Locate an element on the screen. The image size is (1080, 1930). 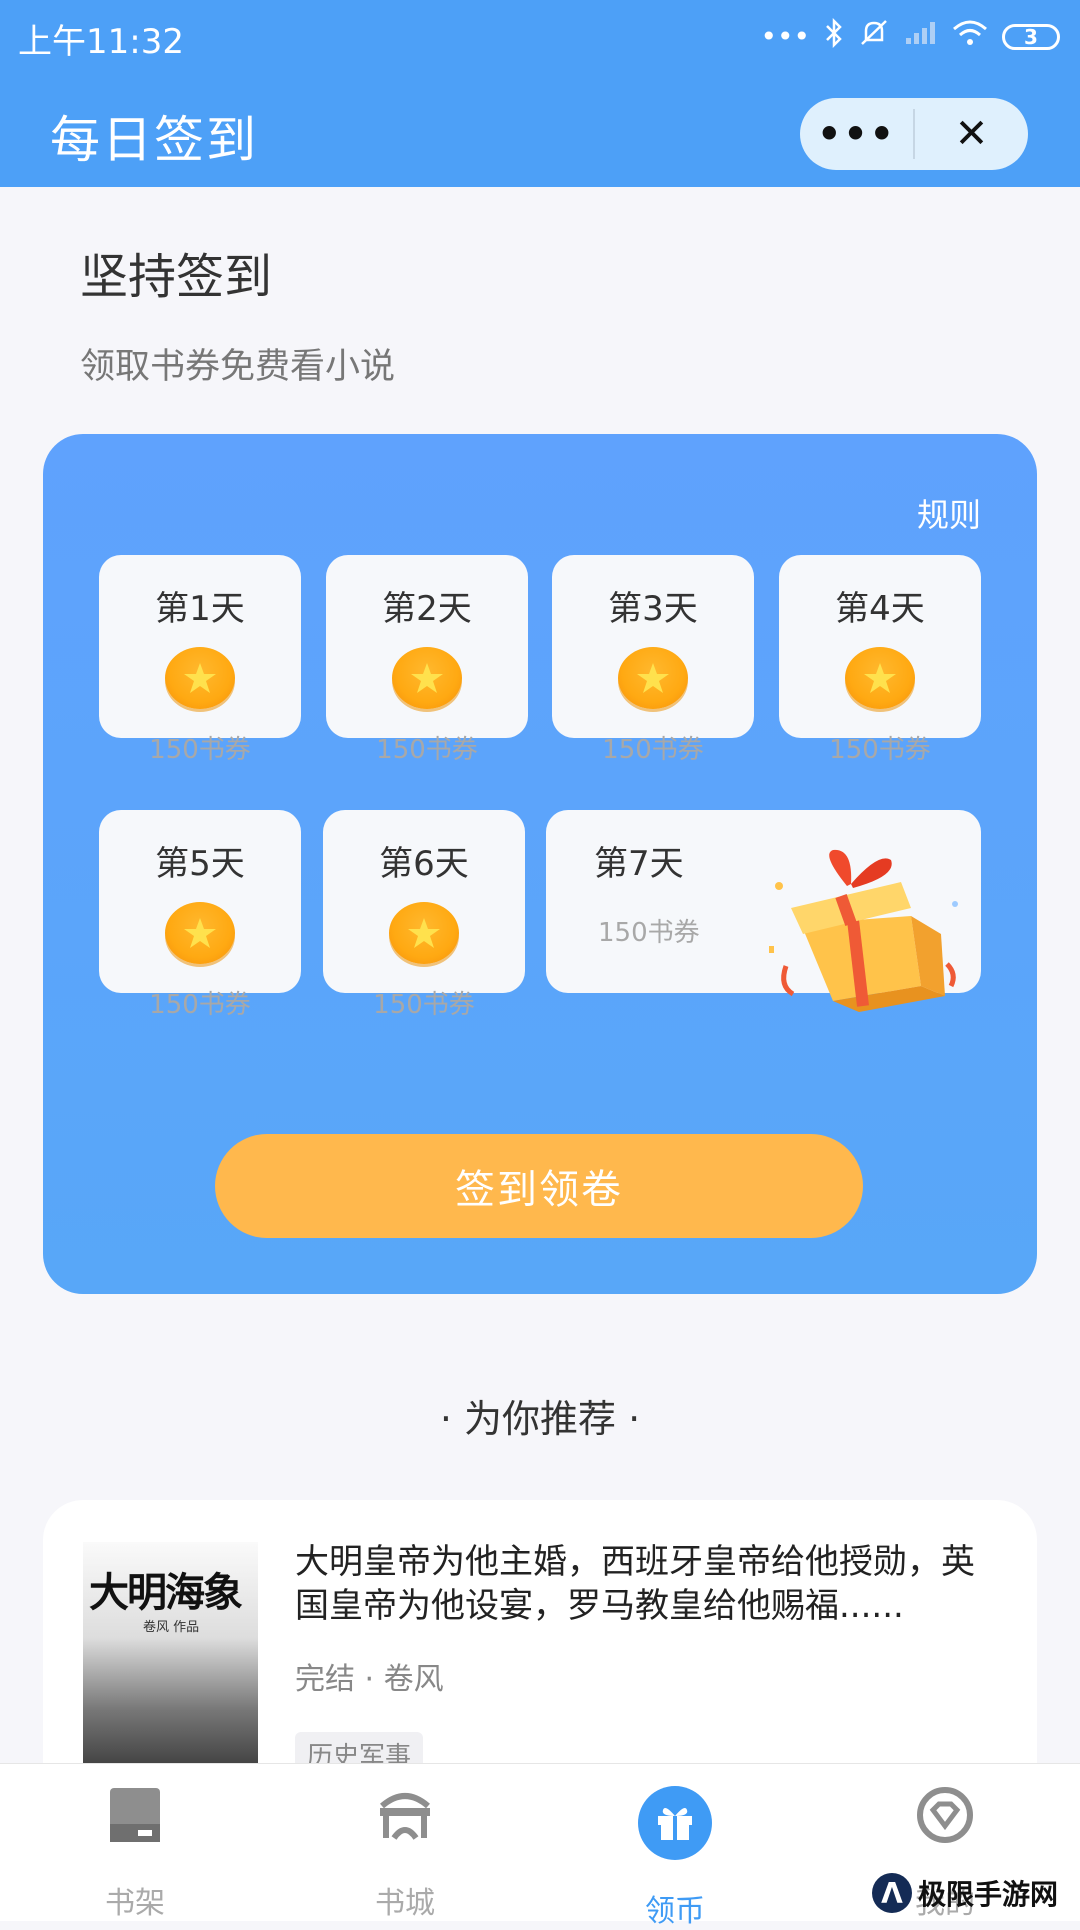
day-card-1: 第1天 150书券 is located at coordinates (200, 660).